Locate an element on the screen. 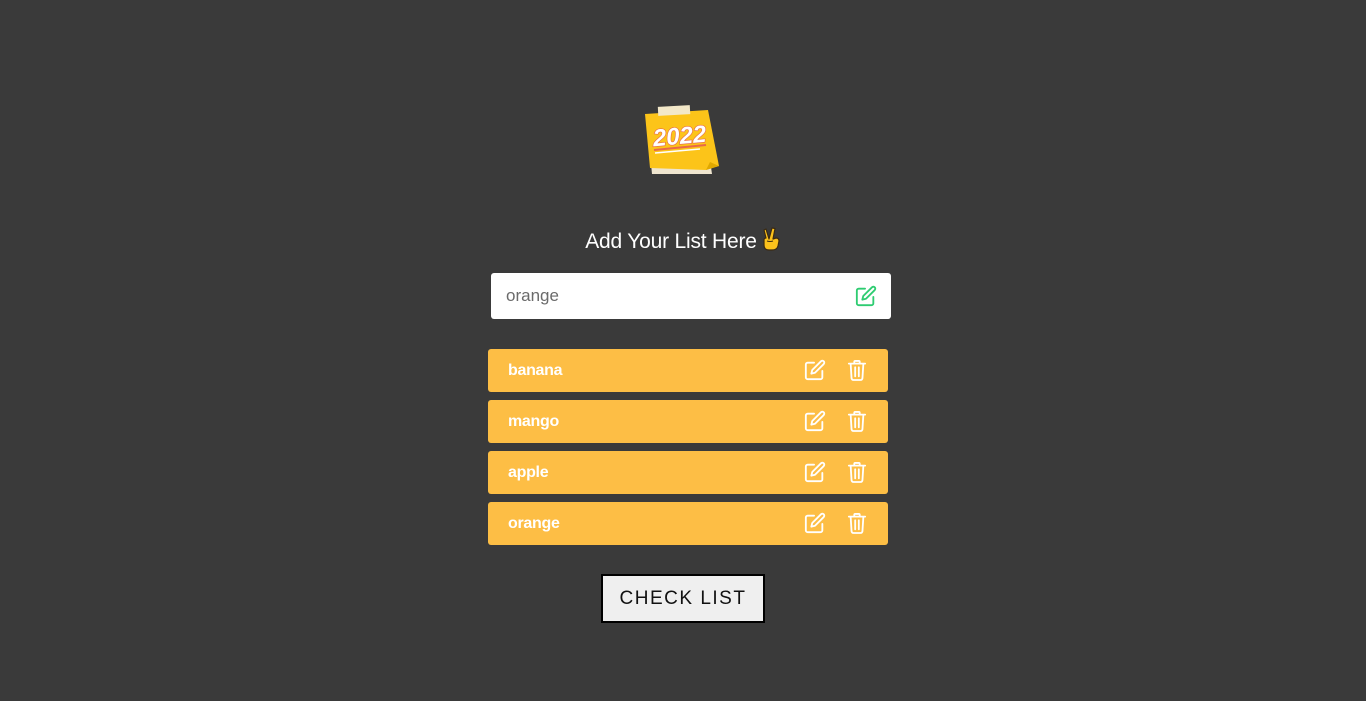 Image resolution: width=1366 pixels, height=701 pixels. item-list: banana mango apple orange is located at coordinates (688, 451).